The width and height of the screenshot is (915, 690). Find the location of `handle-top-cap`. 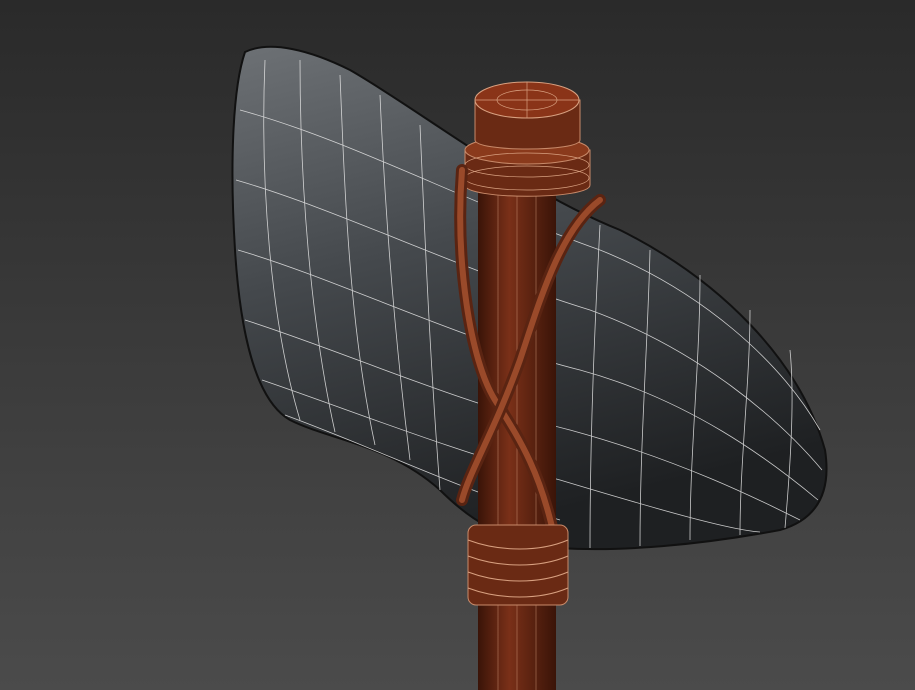

handle-top-cap is located at coordinates (527, 139).